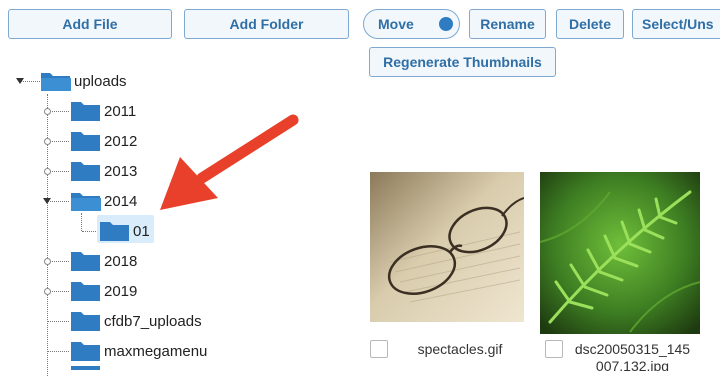 This screenshot has height=376, width=720. What do you see at coordinates (462, 62) in the screenshot?
I see `regenerate-thumbnails-button: Regenerate Thumbnails` at bounding box center [462, 62].